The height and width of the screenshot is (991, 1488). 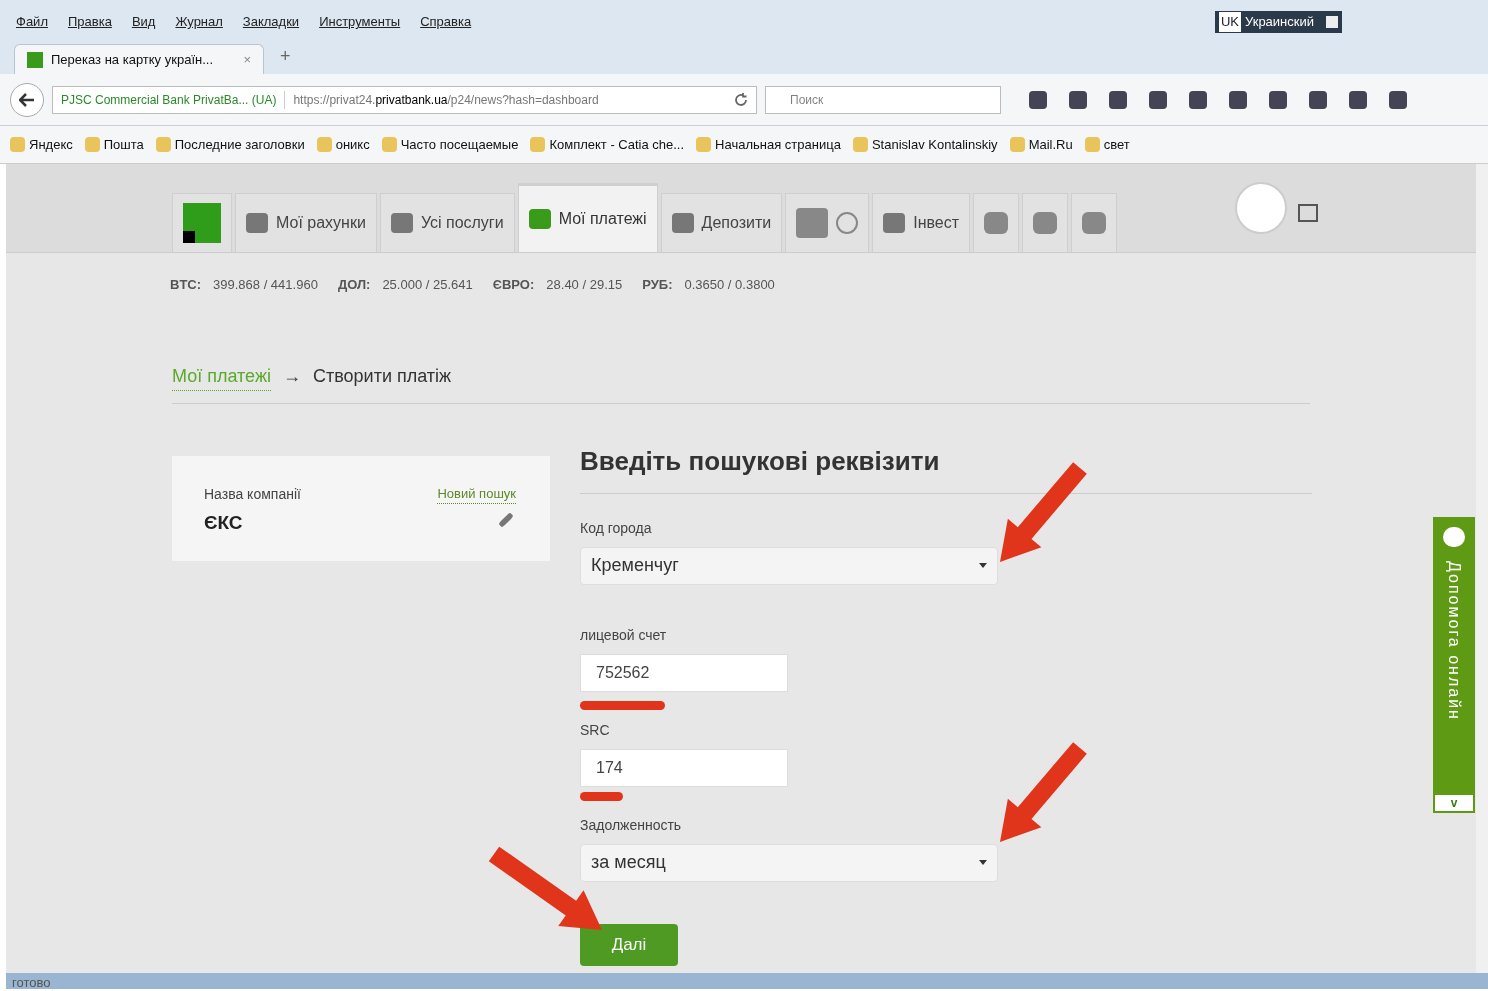 What do you see at coordinates (447, 222) in the screenshot?
I see `nav-tab: Усі послуги` at bounding box center [447, 222].